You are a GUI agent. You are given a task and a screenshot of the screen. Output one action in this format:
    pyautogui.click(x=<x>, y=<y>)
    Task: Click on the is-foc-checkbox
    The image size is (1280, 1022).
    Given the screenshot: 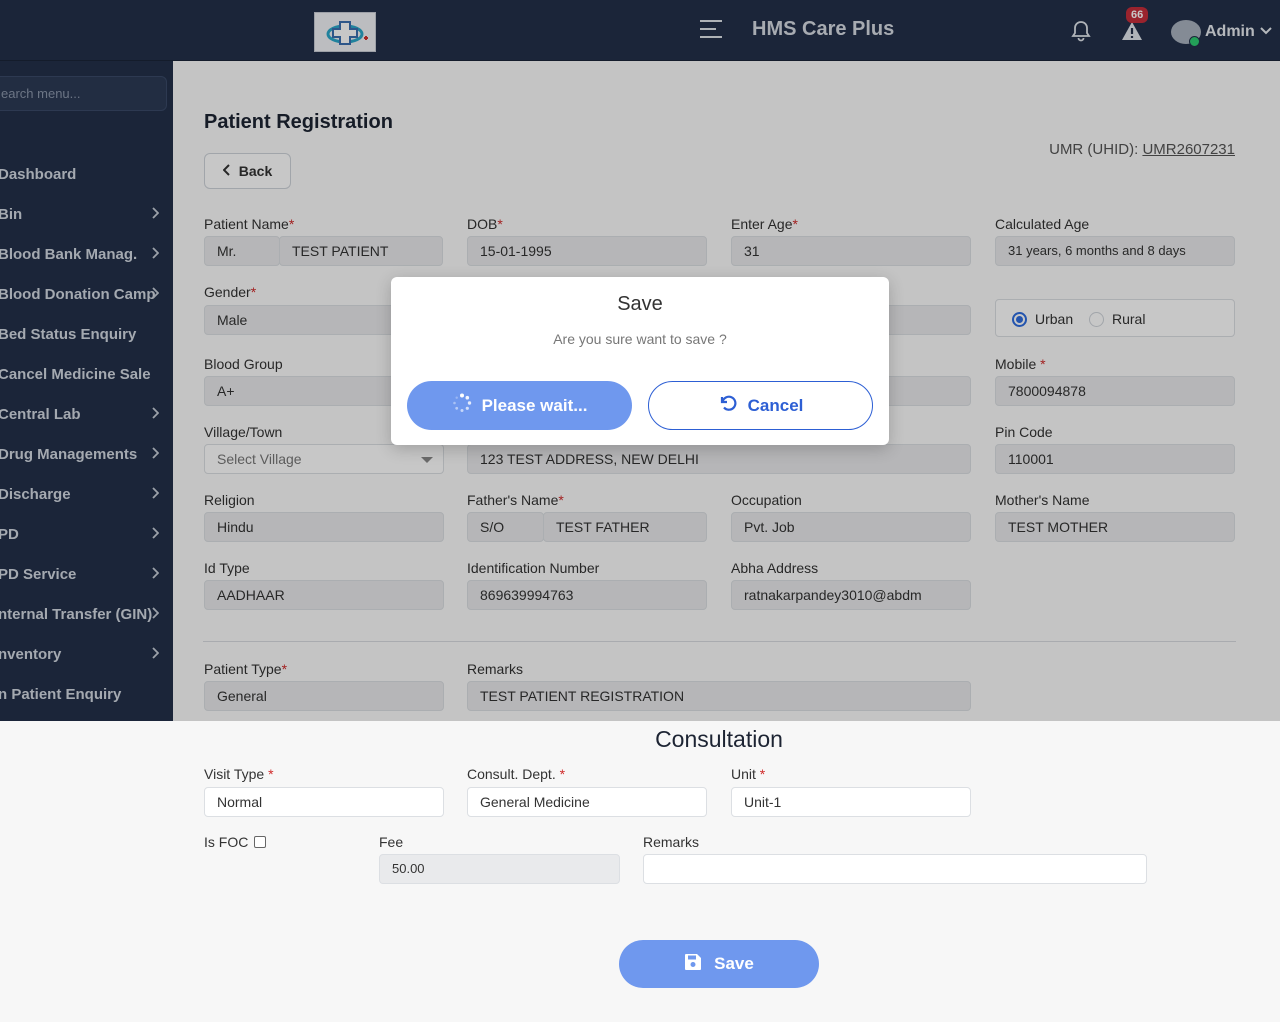 What is the action you would take?
    pyautogui.click(x=260, y=842)
    